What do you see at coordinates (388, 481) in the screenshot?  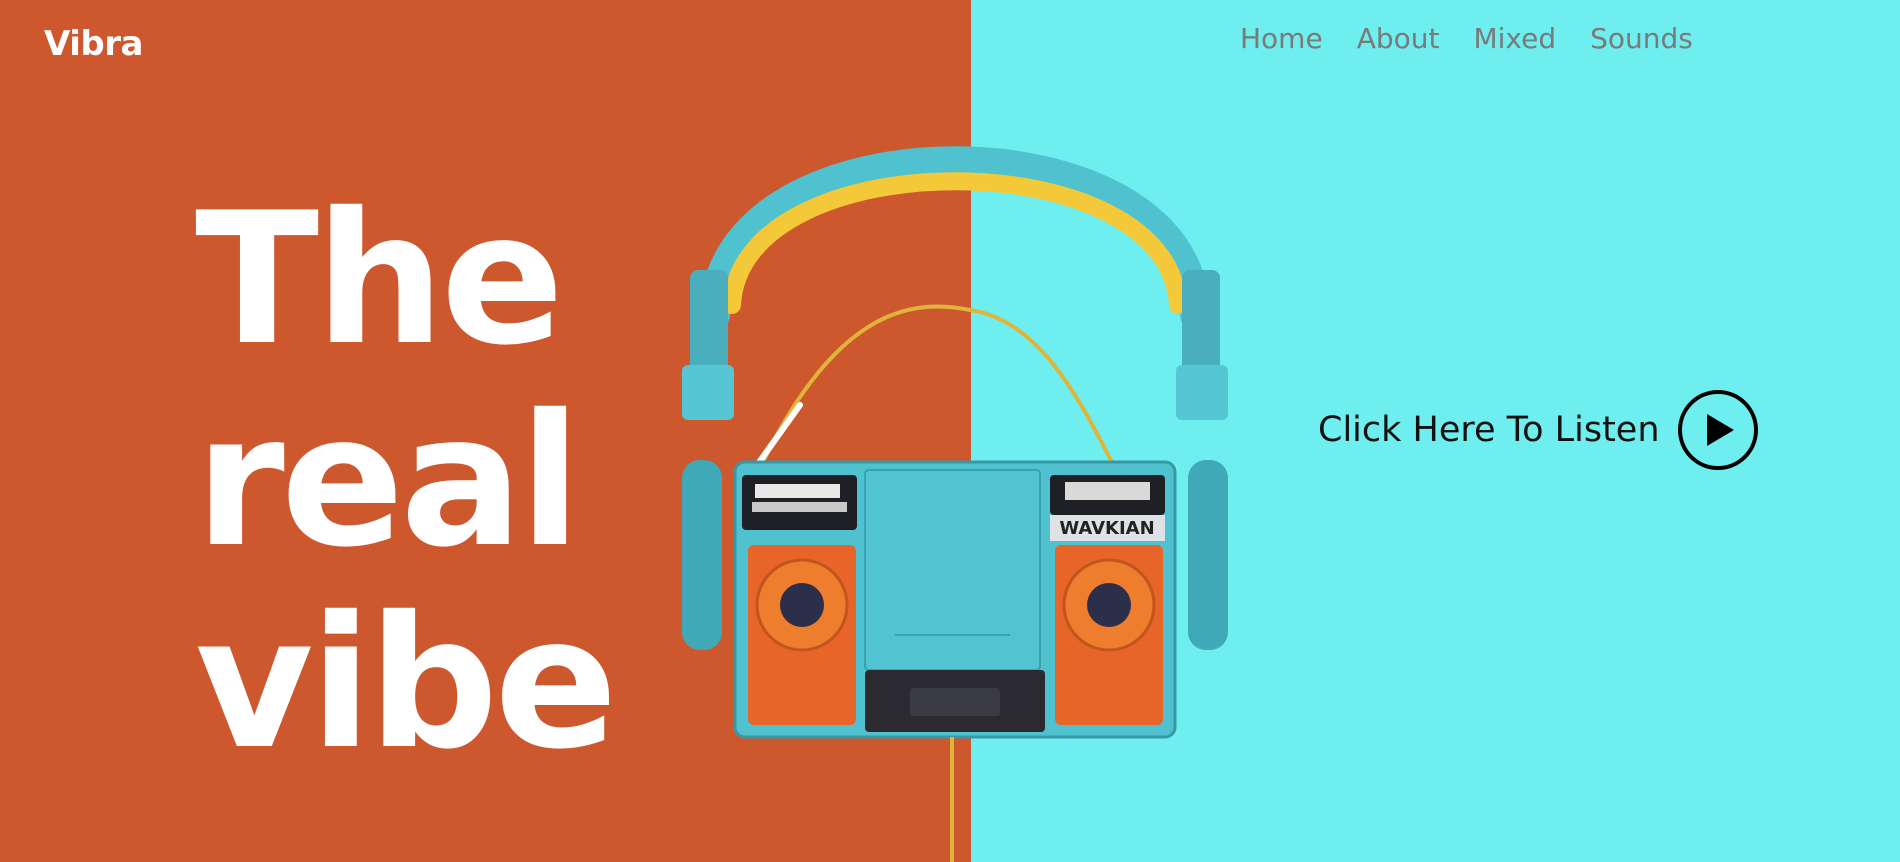 I see `headline-line-2: real` at bounding box center [388, 481].